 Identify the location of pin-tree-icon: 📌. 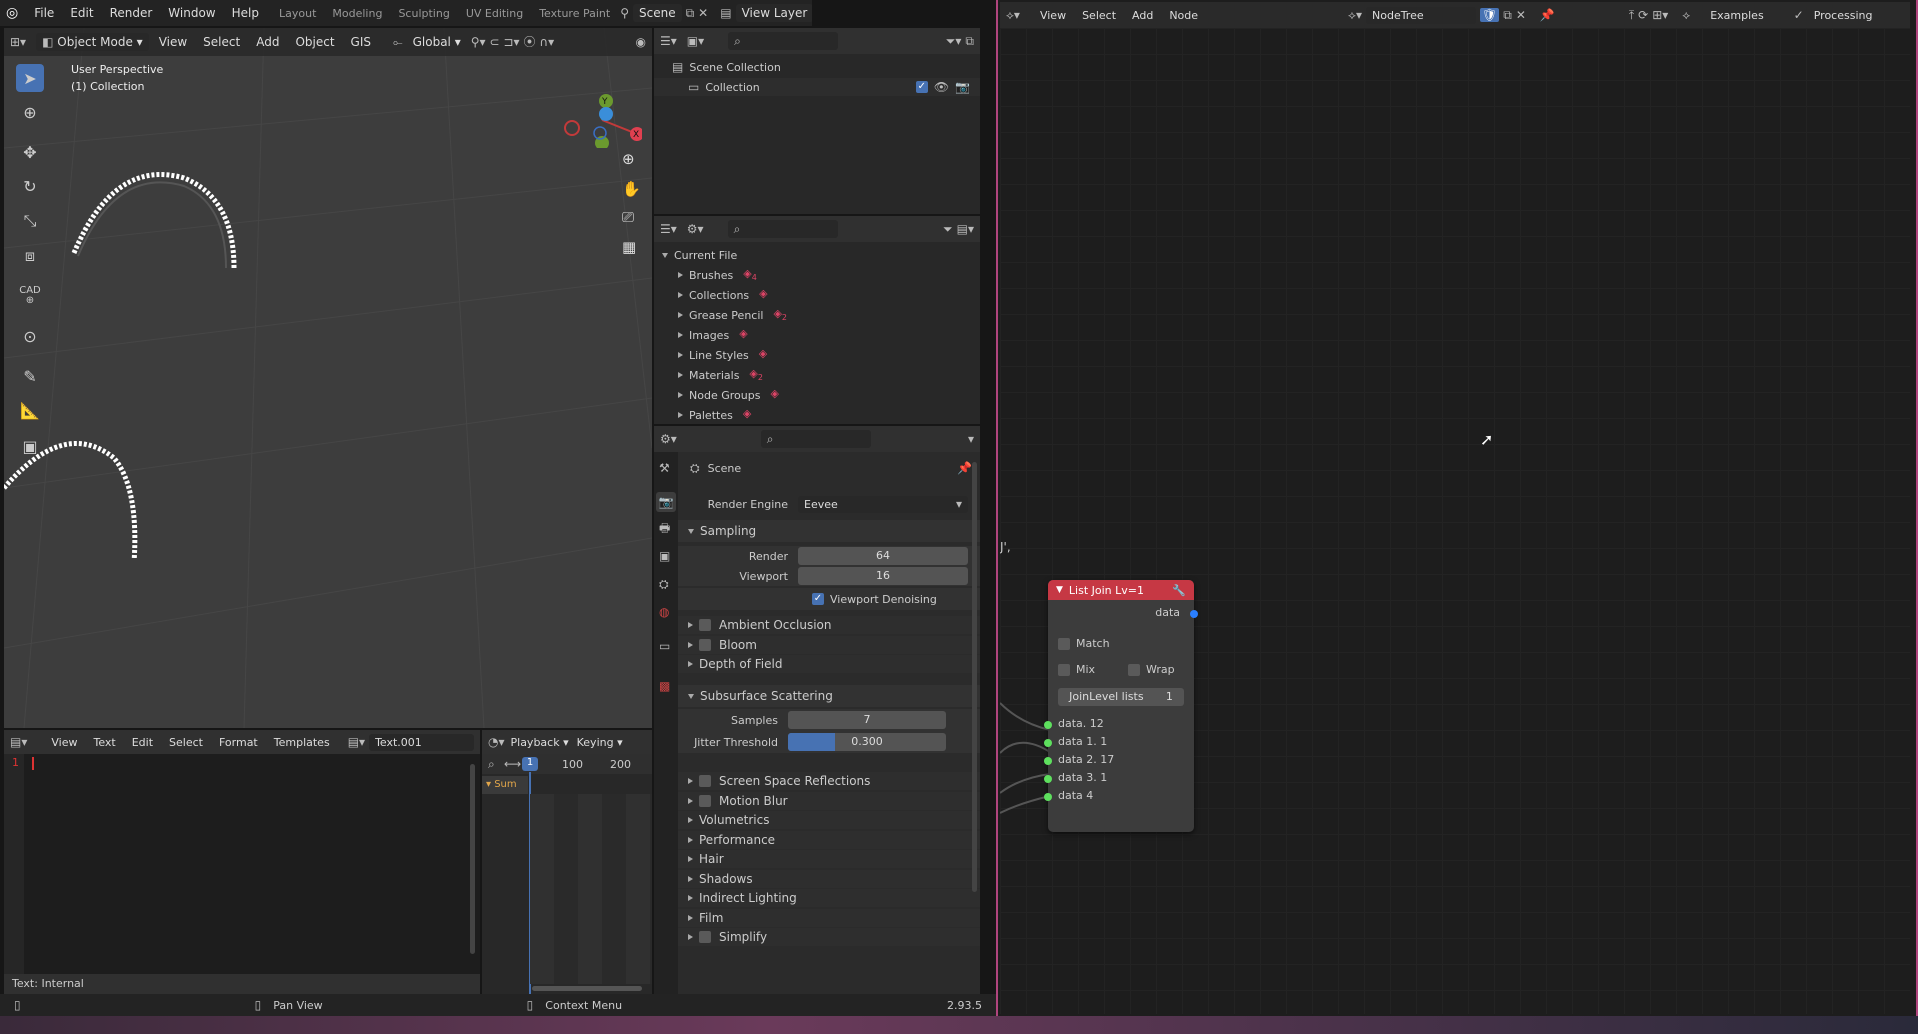
(1547, 15).